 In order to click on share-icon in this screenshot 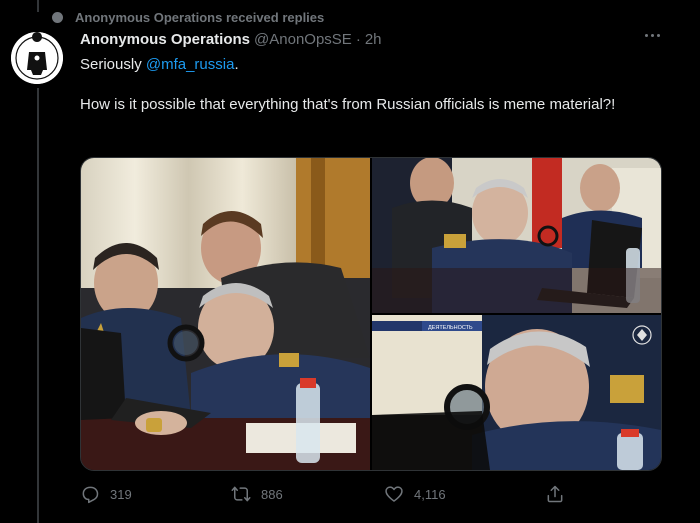, I will do `click(555, 494)`.